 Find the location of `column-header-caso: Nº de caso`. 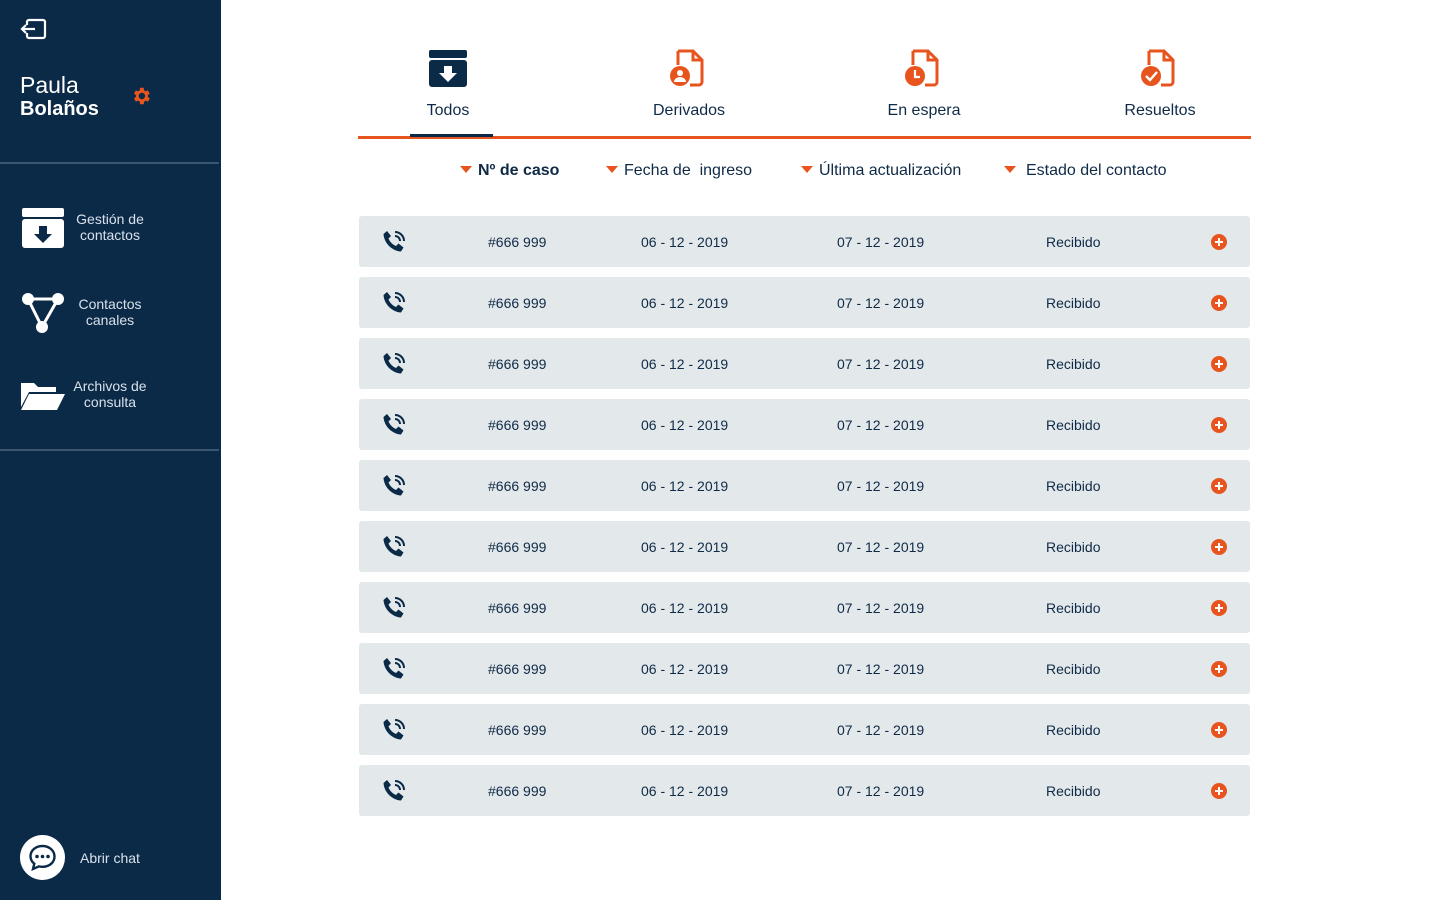

column-header-caso: Nº de caso is located at coordinates (509, 171).